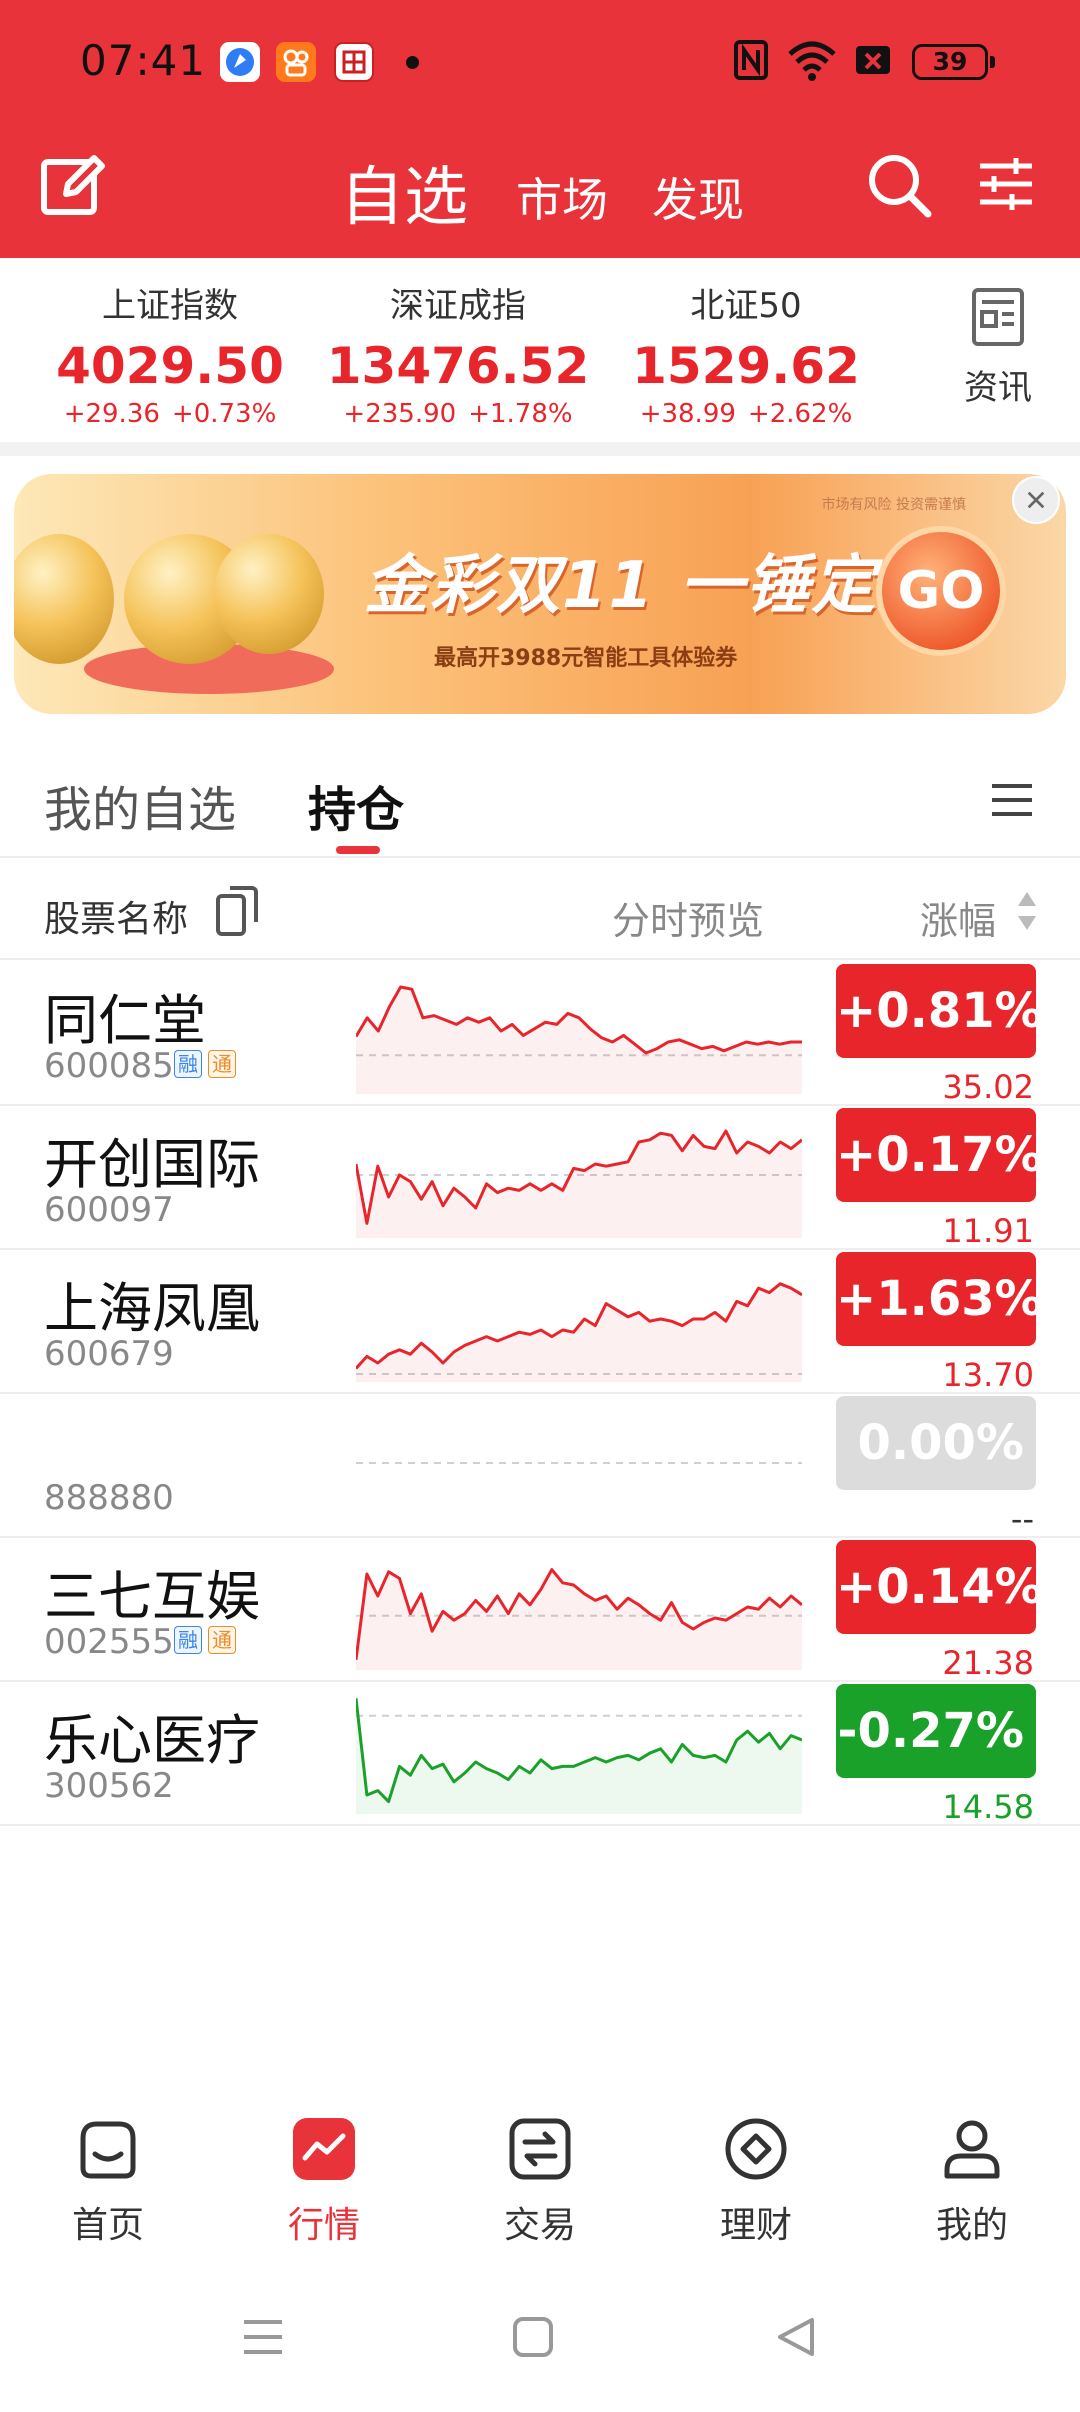  I want to click on system-navigation-bar, so click(540, 2346).